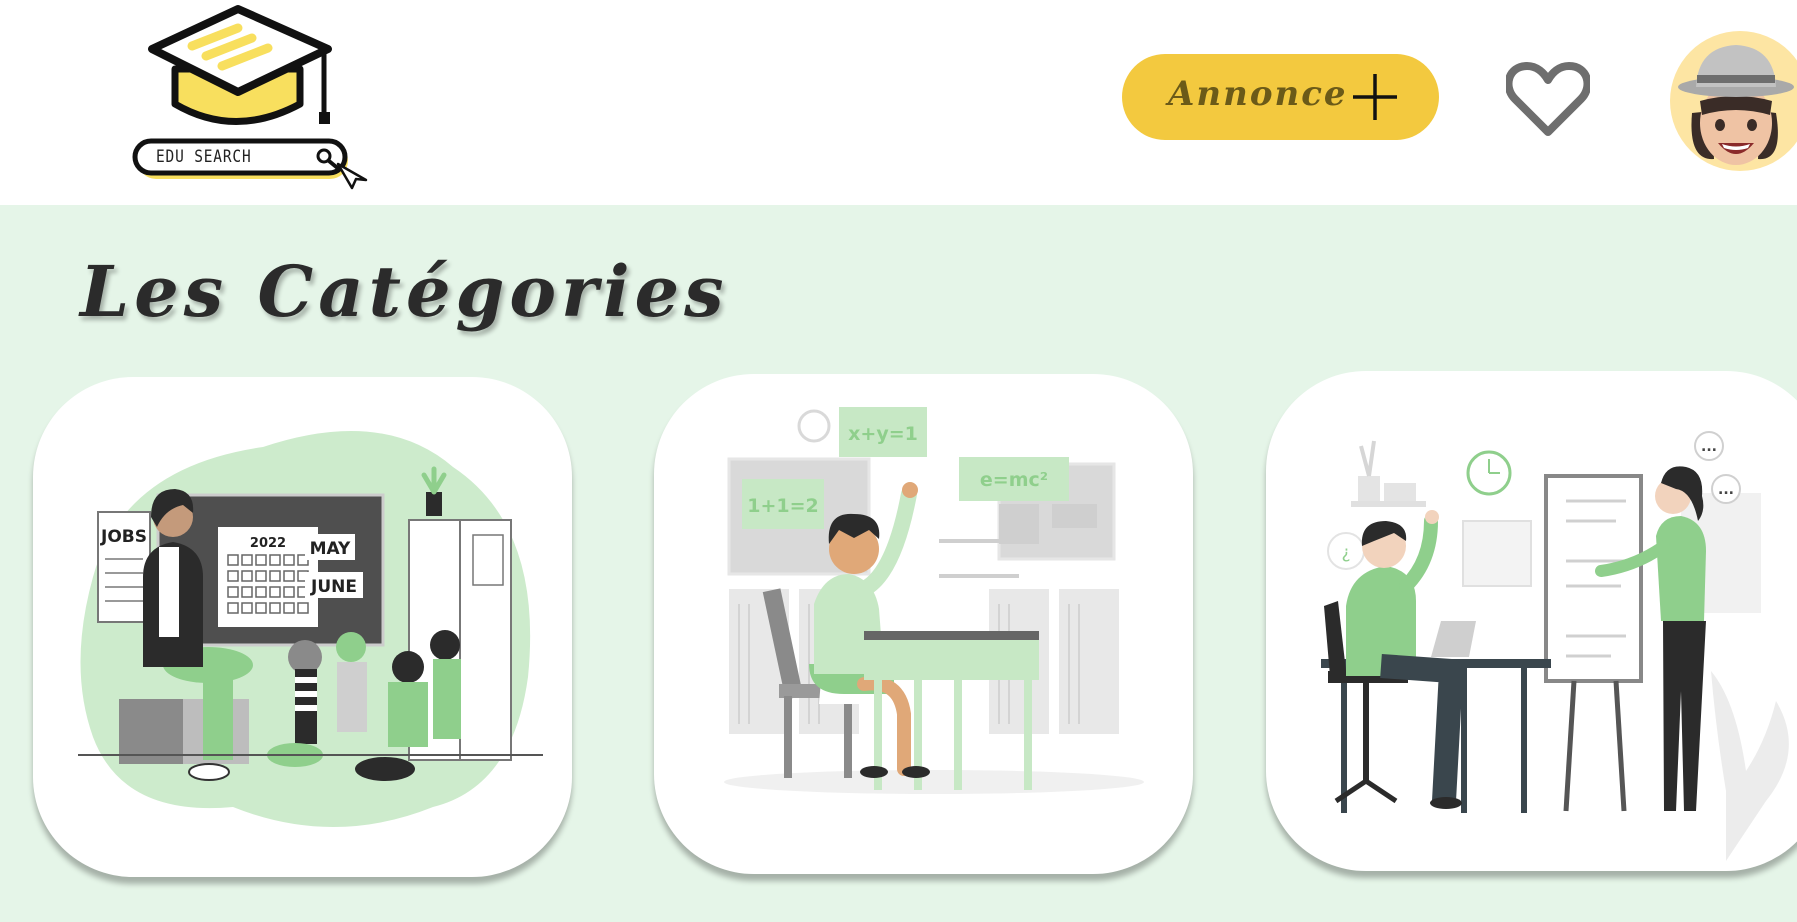  I want to click on equation-one-plus-one: 1+1=2, so click(783, 506).